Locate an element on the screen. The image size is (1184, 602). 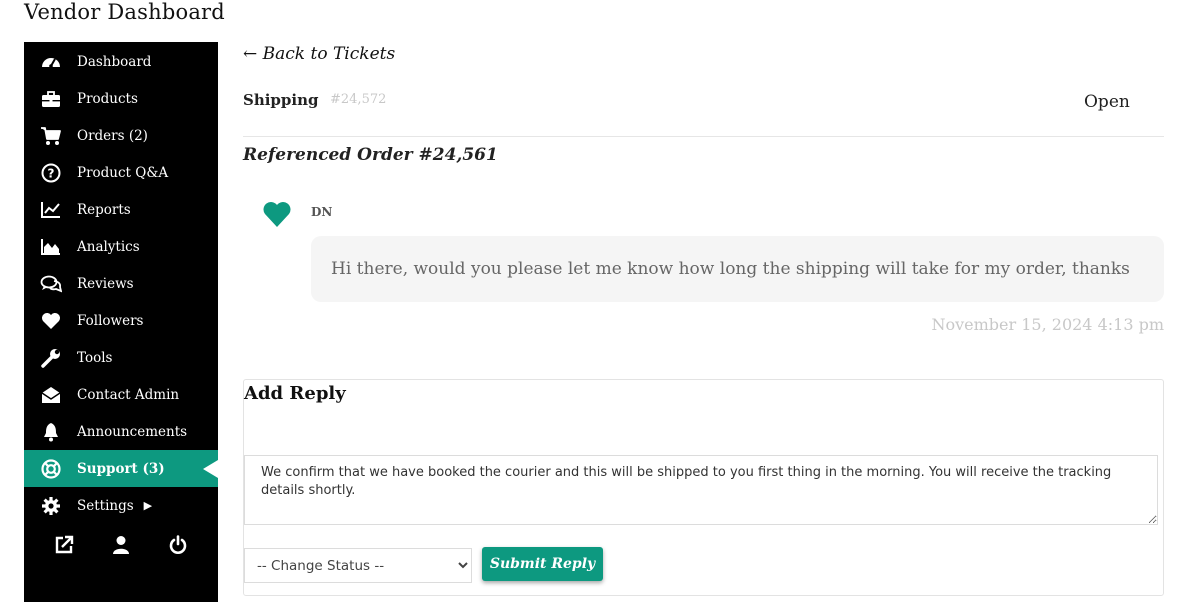
sidebar-item-tools: Tools is located at coordinates (121, 357).